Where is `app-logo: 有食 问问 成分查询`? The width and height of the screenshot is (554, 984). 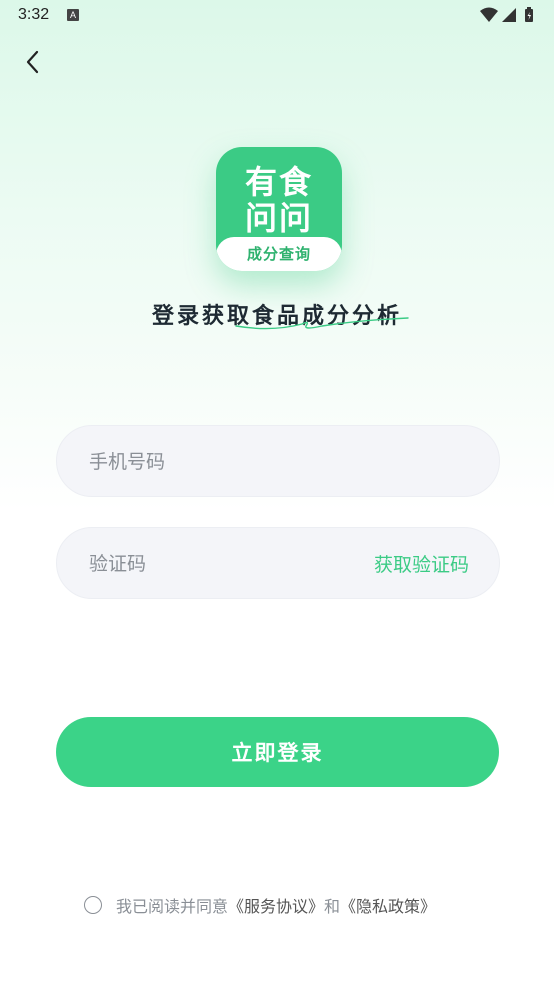 app-logo: 有食 问问 成分查询 is located at coordinates (279, 209).